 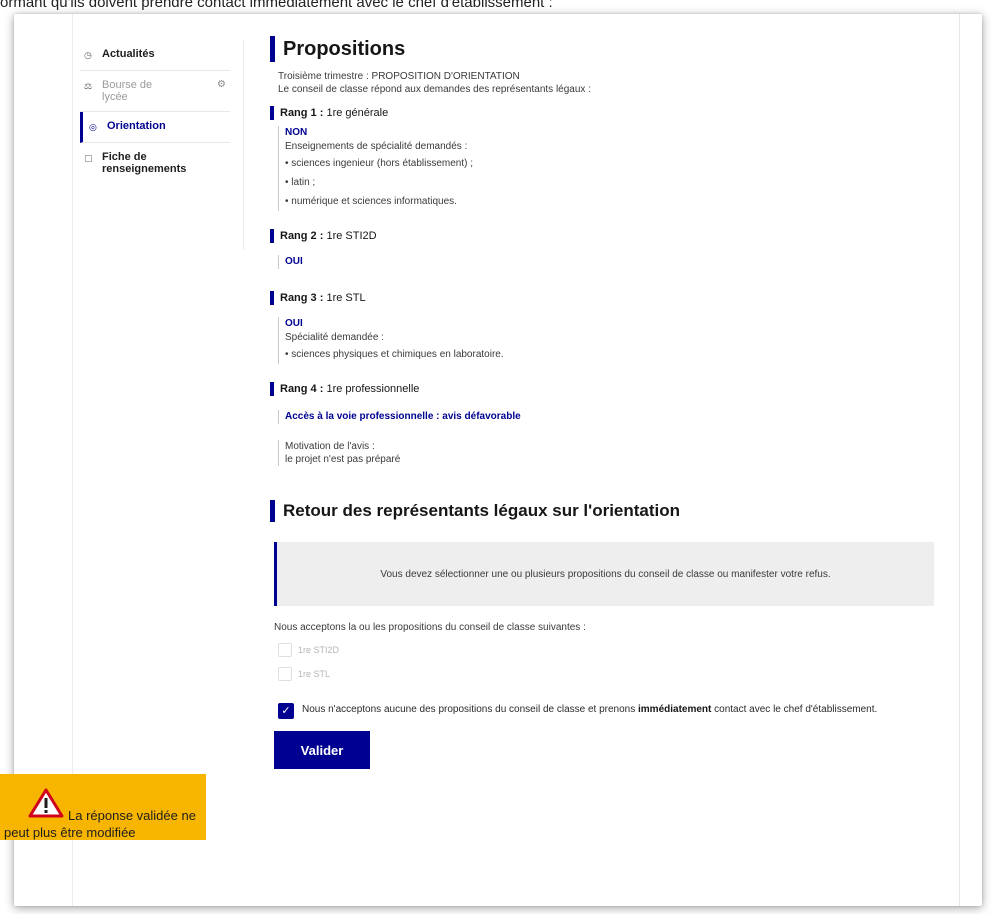 I want to click on list-item: latin ;, so click(x=610, y=182).